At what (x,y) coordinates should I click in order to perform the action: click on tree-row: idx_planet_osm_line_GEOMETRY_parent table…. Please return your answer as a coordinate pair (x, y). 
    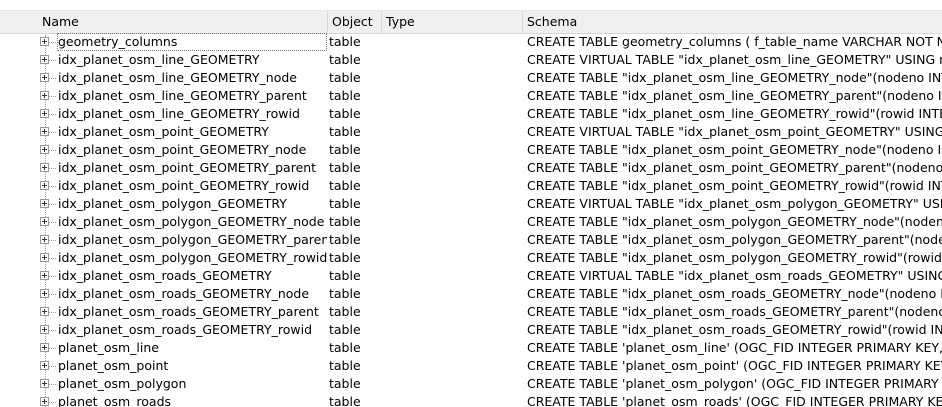
    Looking at the image, I should click on (471, 96).